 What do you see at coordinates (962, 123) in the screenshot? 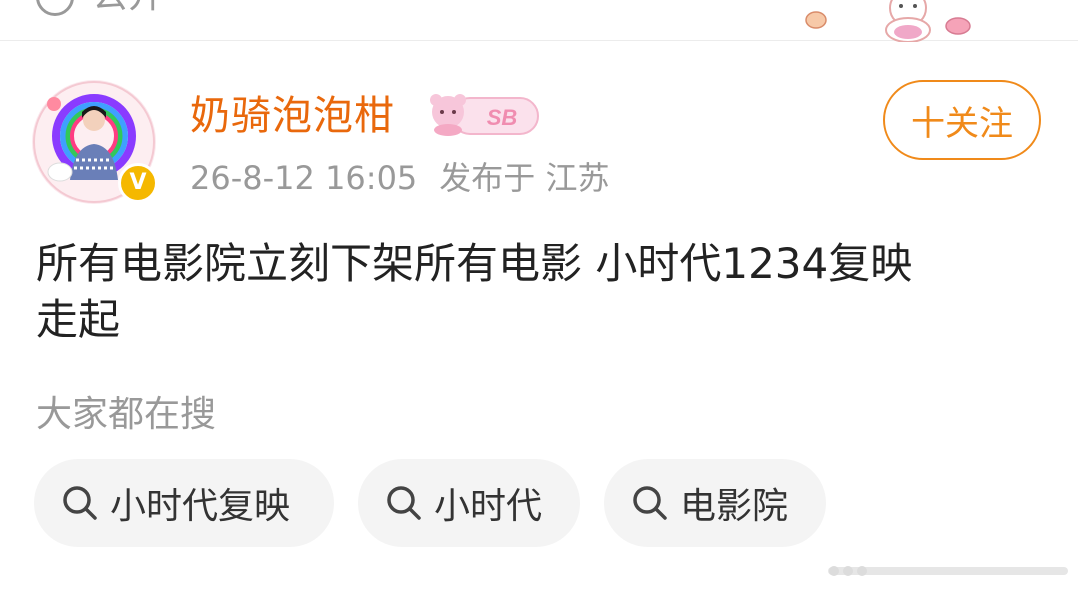
I see `follow-button-label: 十关注` at bounding box center [962, 123].